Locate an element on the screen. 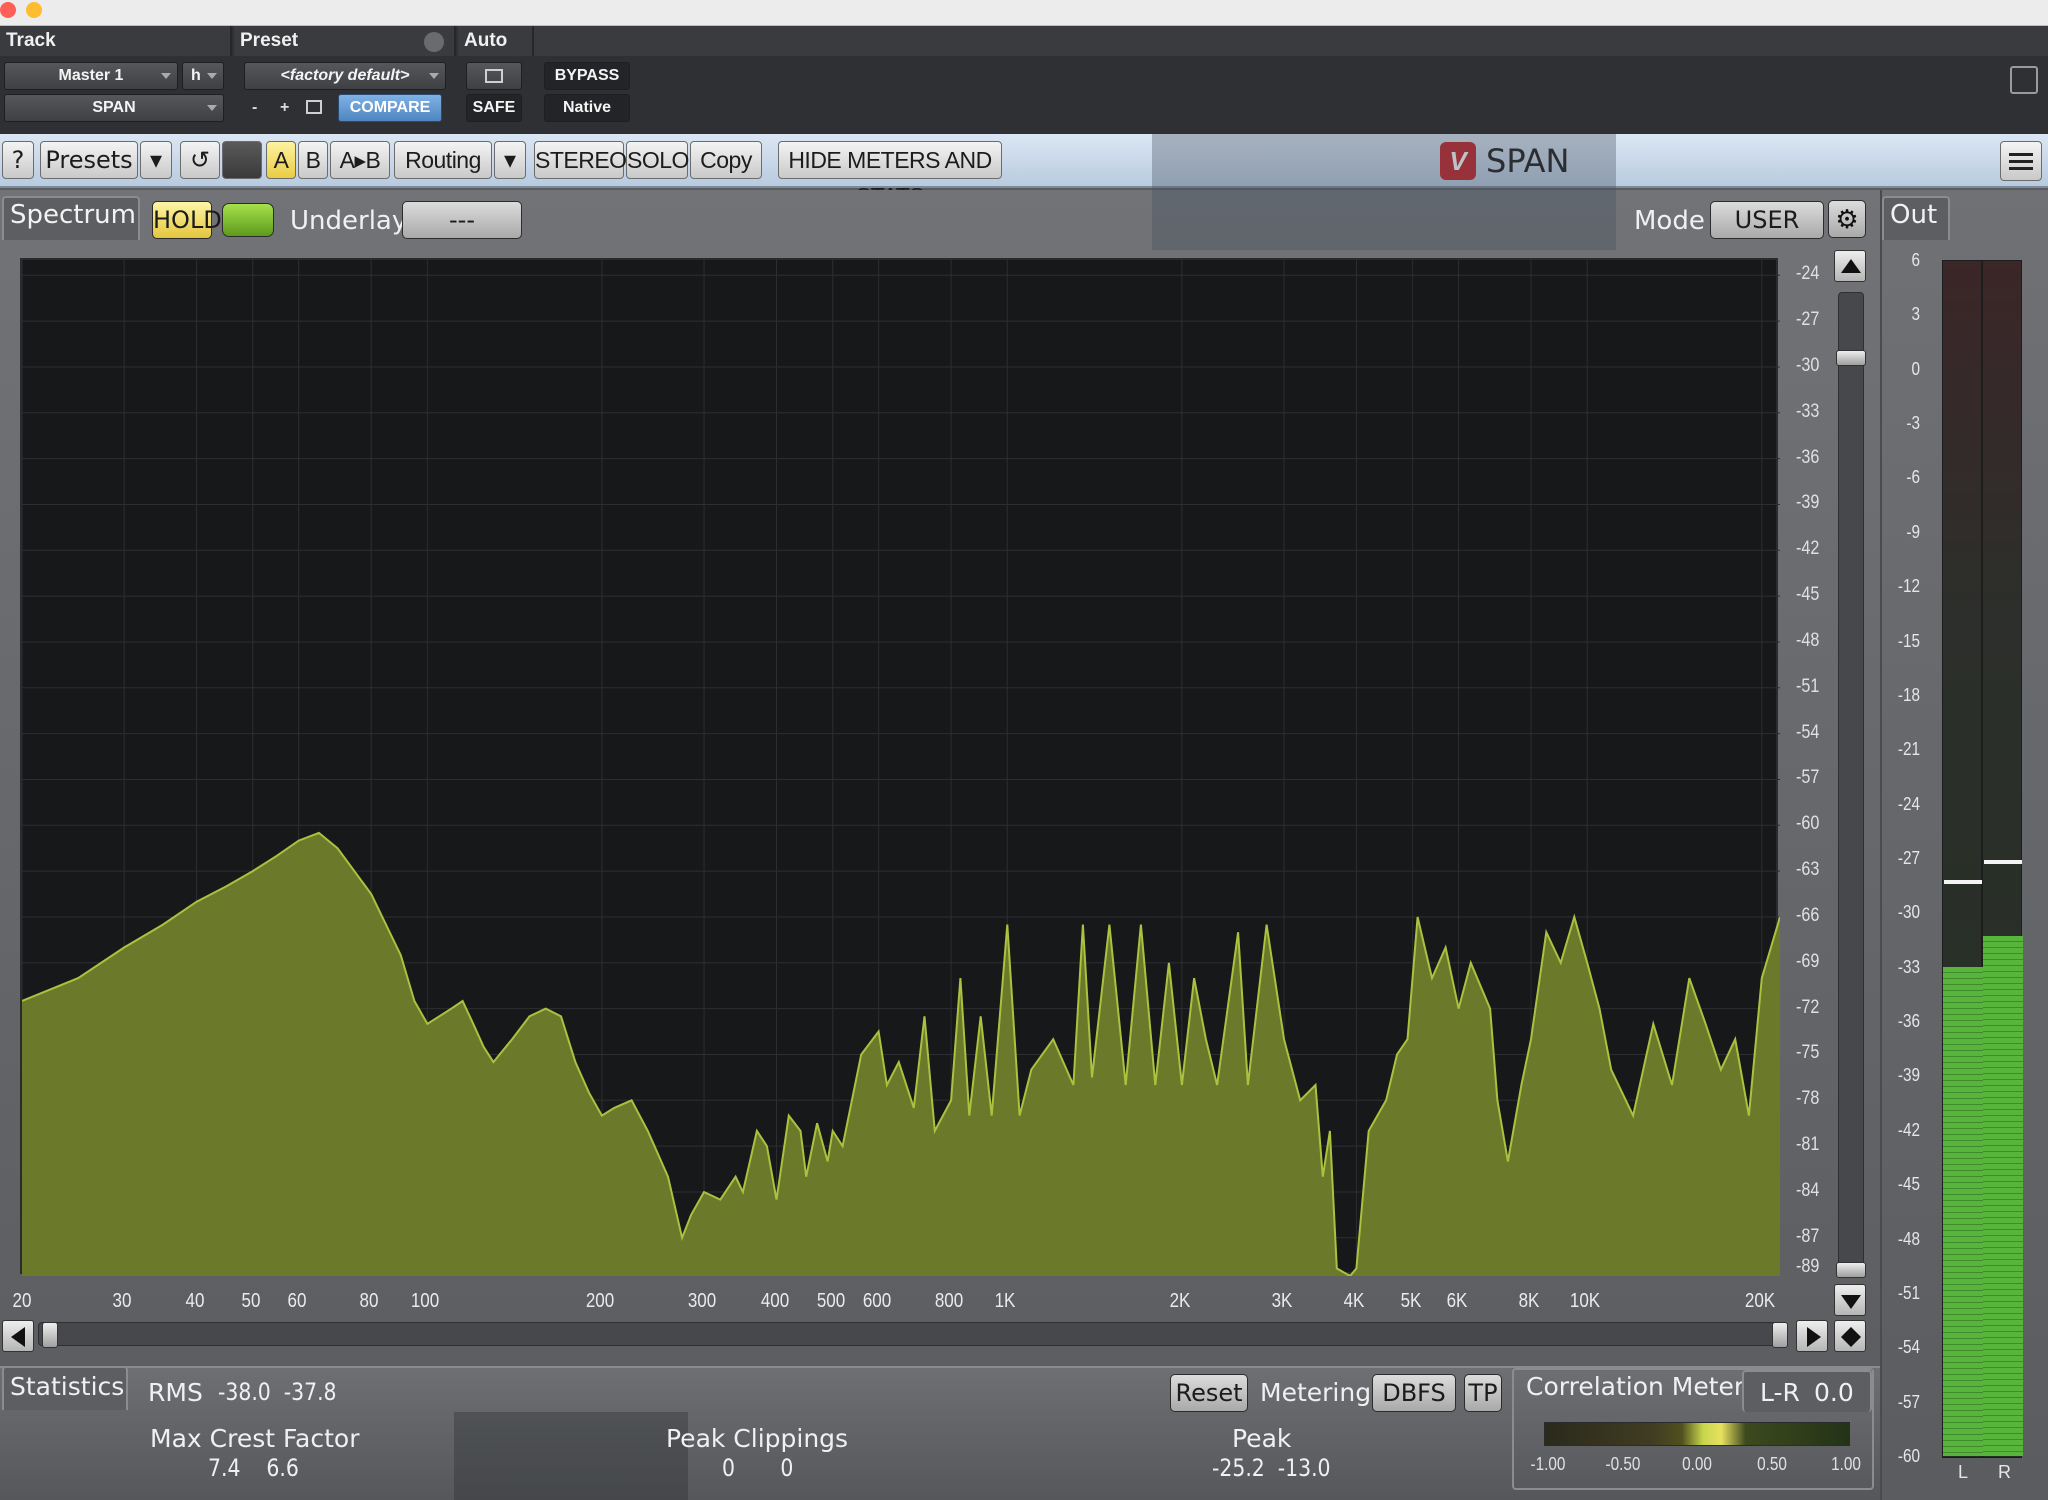 The width and height of the screenshot is (2048, 1500). undo-button: ↺ is located at coordinates (200, 160).